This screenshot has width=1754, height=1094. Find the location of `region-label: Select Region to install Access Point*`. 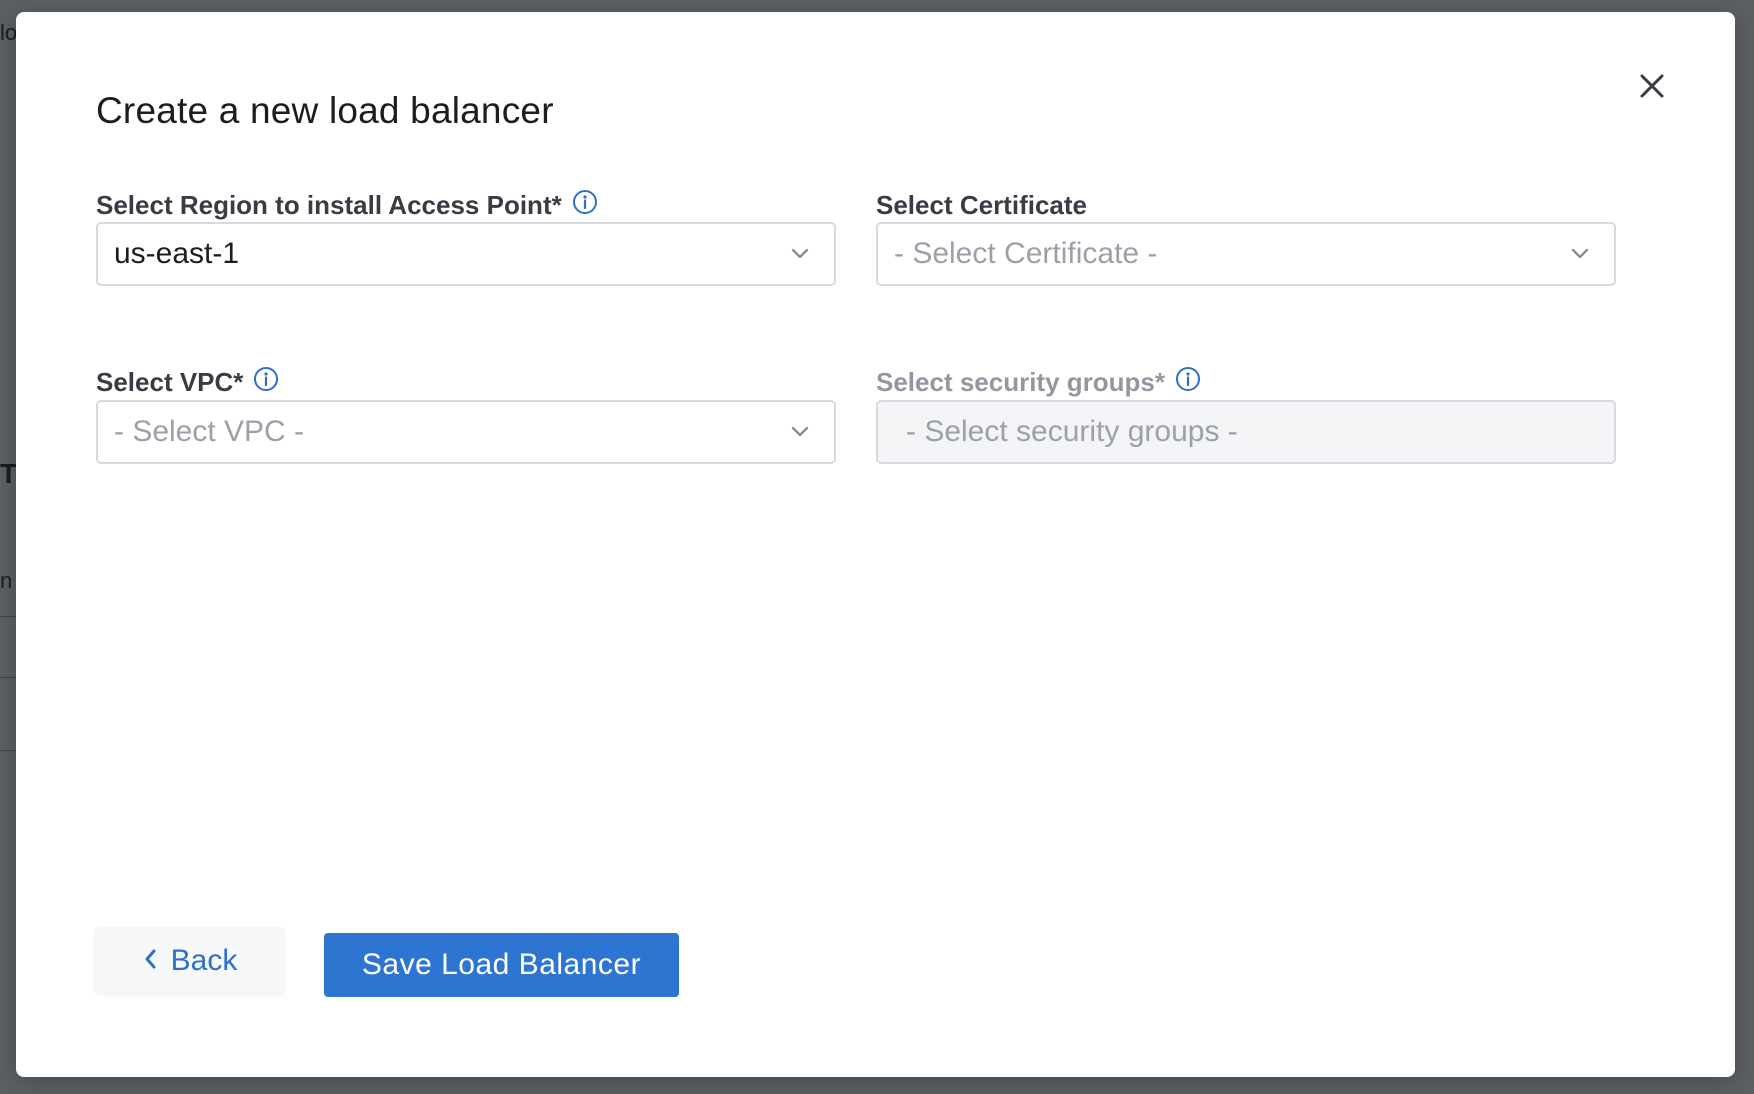

region-label: Select Region to install Access Point* is located at coordinates (347, 205).